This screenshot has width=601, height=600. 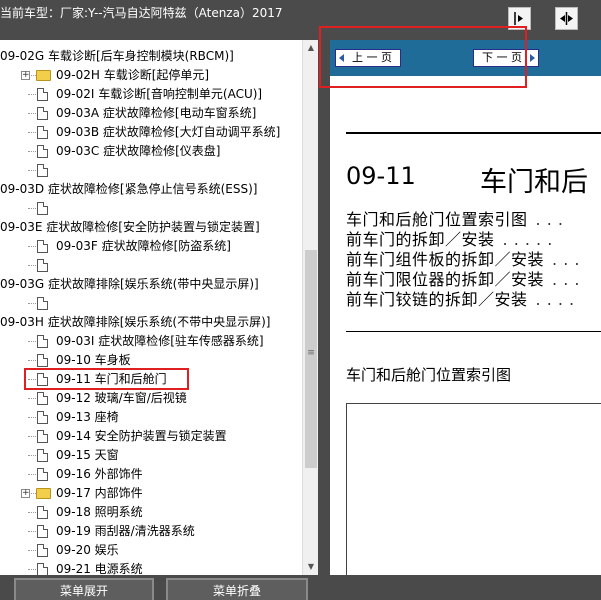 What do you see at coordinates (151, 151) in the screenshot?
I see `tree-item: 09-03C 症状故障检修[仪表盘]` at bounding box center [151, 151].